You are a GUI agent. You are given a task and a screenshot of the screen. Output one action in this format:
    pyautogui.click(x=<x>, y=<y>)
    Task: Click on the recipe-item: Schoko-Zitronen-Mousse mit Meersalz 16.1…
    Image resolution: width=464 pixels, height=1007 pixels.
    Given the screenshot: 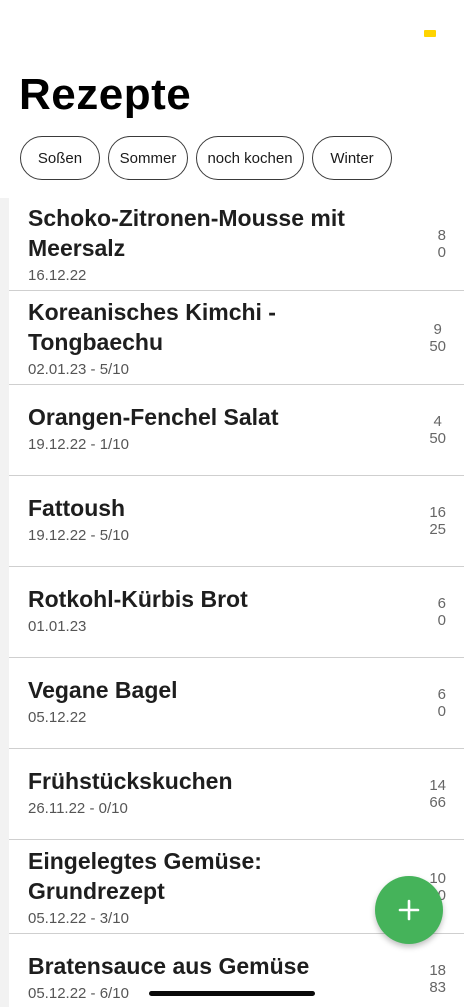 What is the action you would take?
    pyautogui.click(x=236, y=244)
    